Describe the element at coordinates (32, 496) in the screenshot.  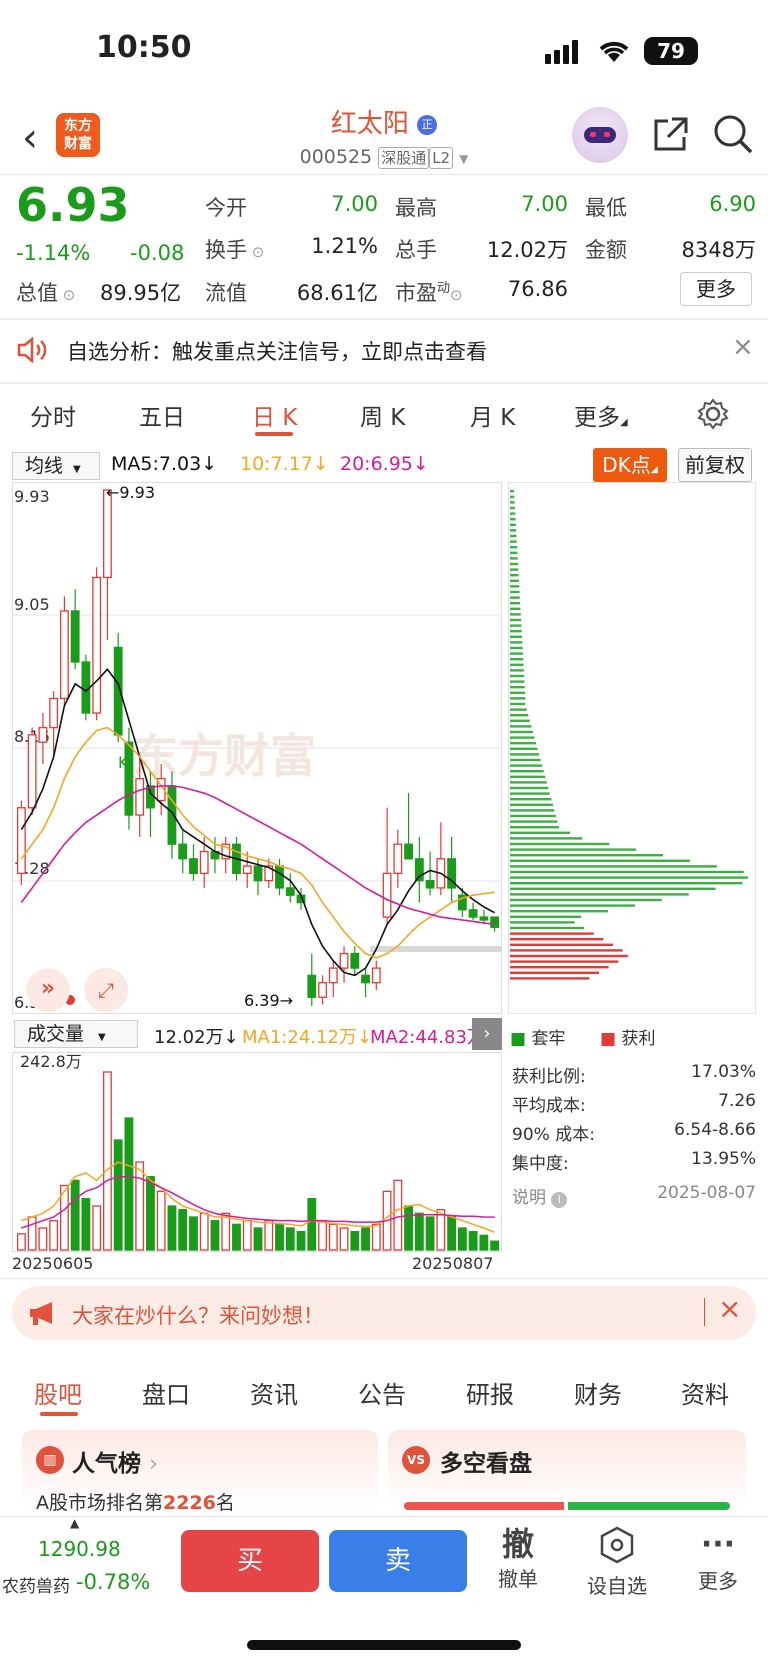
I see `price-tick: 9.93` at that location.